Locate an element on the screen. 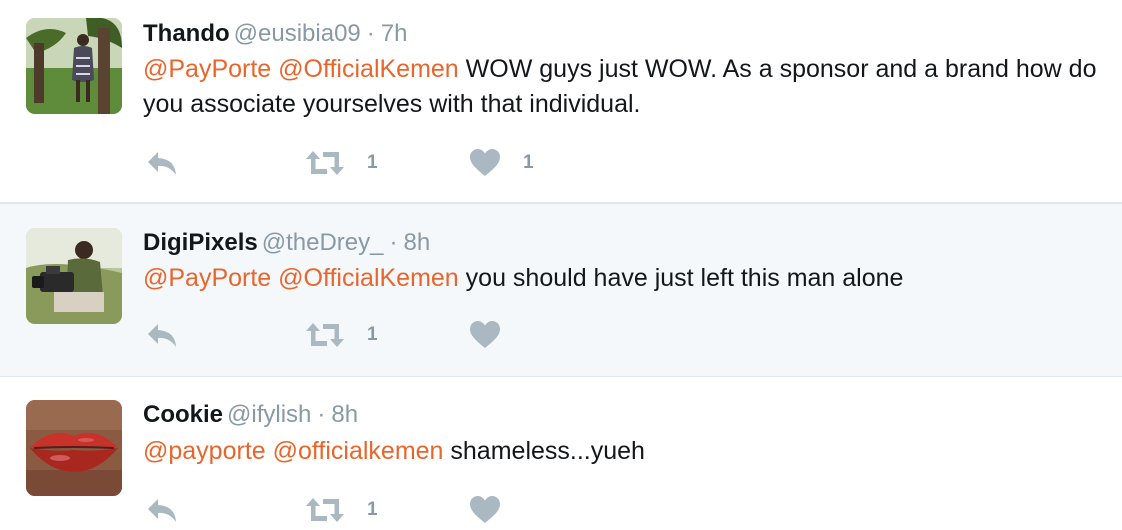  display-name: DigiPixels is located at coordinates (200, 242).